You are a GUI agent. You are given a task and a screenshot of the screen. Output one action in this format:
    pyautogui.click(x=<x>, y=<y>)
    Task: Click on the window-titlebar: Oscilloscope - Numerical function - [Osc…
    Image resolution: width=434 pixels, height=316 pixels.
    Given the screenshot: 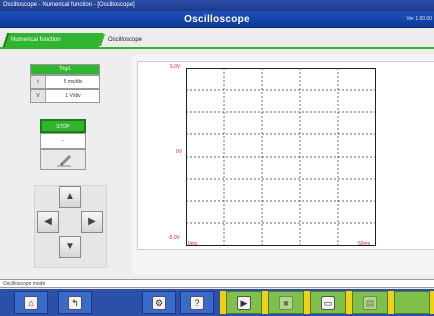 What is the action you would take?
    pyautogui.click(x=217, y=5)
    